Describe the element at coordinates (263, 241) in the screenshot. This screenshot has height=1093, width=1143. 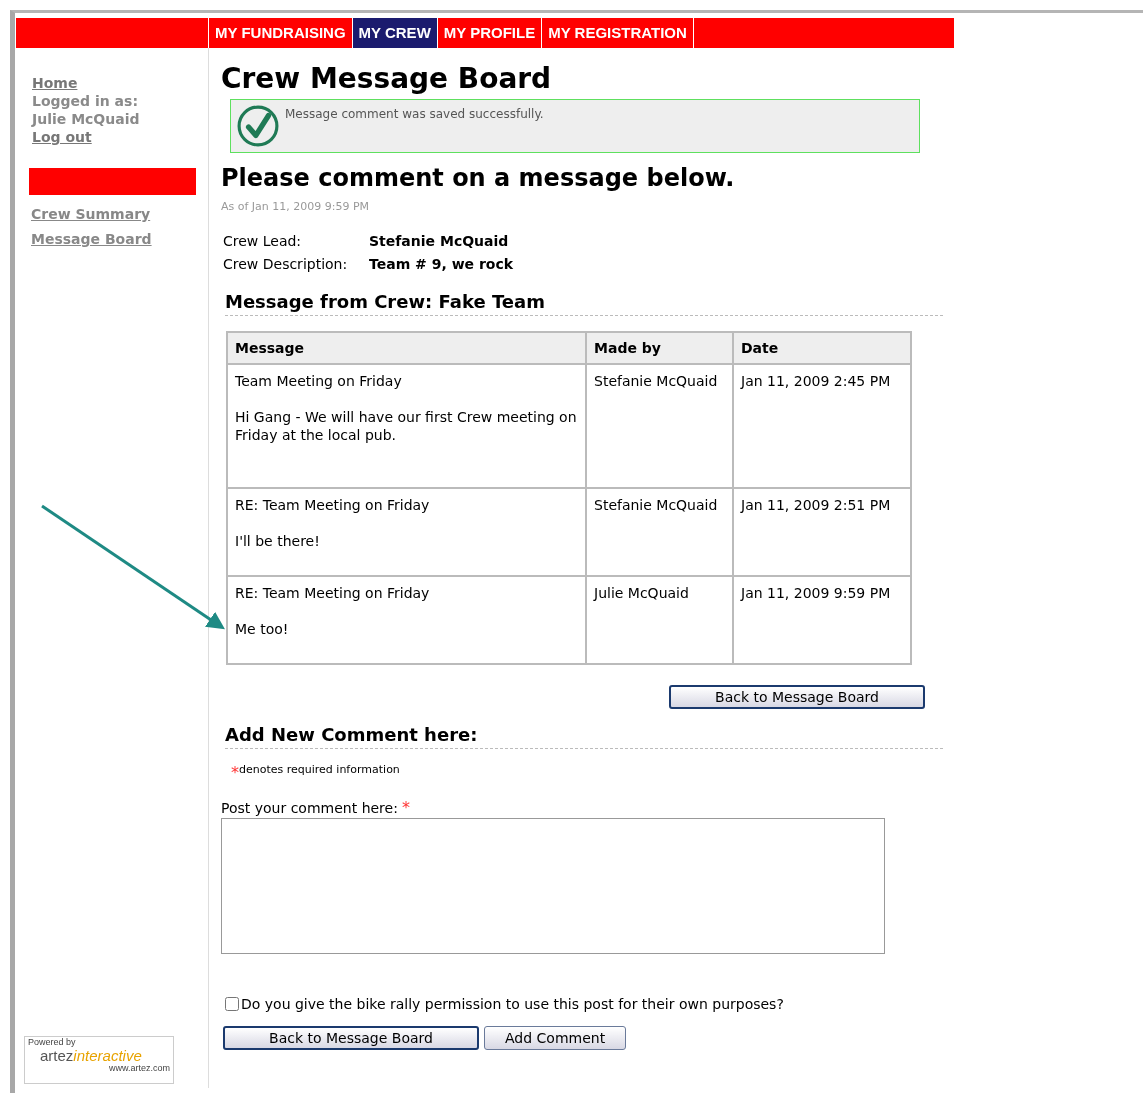
I see `detail-label: Crew Lead:` at that location.